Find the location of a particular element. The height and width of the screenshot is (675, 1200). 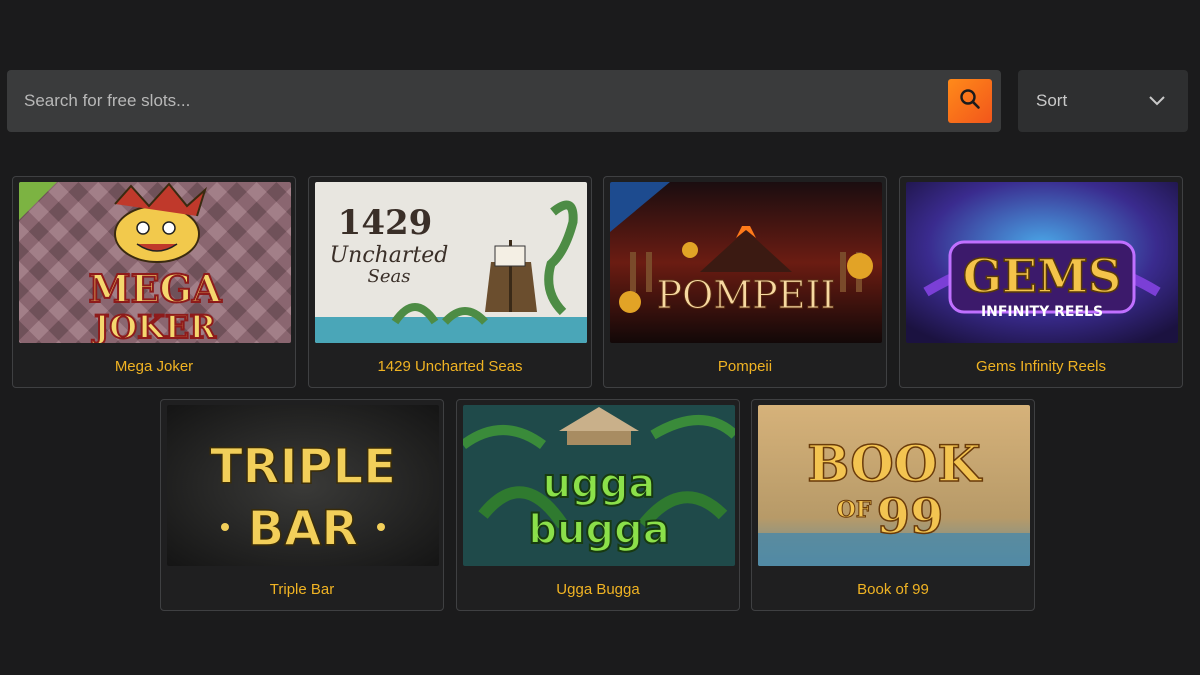

mega-joker-art-line1: MEGA is located at coordinates (155, 288).